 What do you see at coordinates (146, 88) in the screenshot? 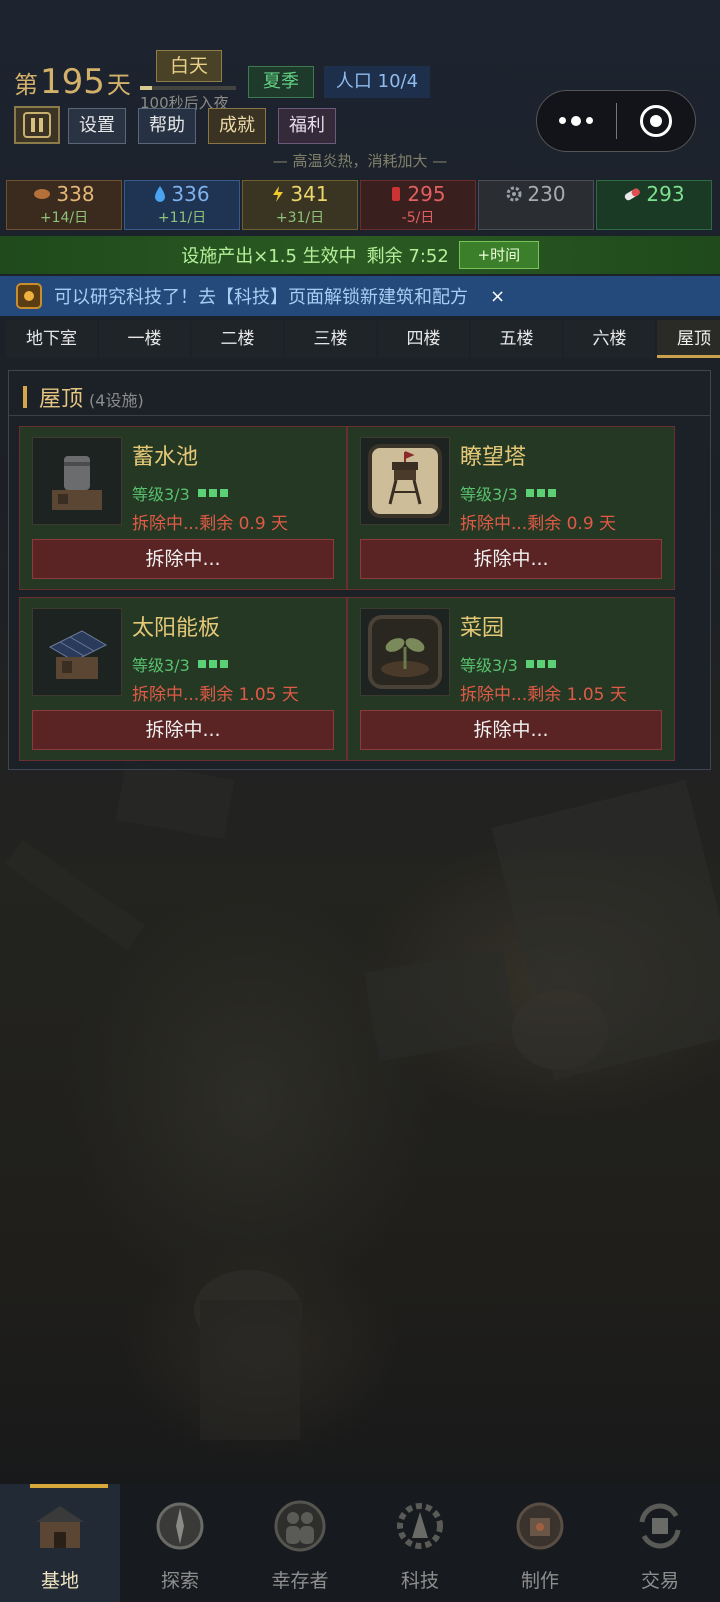
I see `daylight-progress-fill` at bounding box center [146, 88].